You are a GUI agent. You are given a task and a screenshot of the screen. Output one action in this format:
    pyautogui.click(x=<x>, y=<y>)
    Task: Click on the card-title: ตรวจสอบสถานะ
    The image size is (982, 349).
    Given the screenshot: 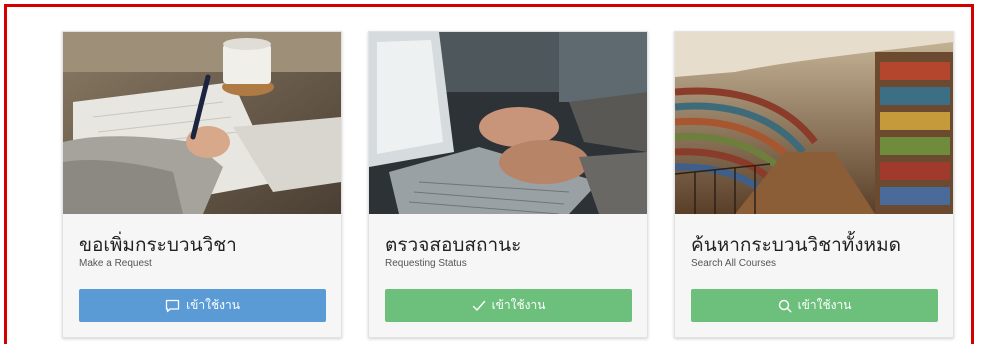 What is the action you would take?
    pyautogui.click(x=453, y=245)
    